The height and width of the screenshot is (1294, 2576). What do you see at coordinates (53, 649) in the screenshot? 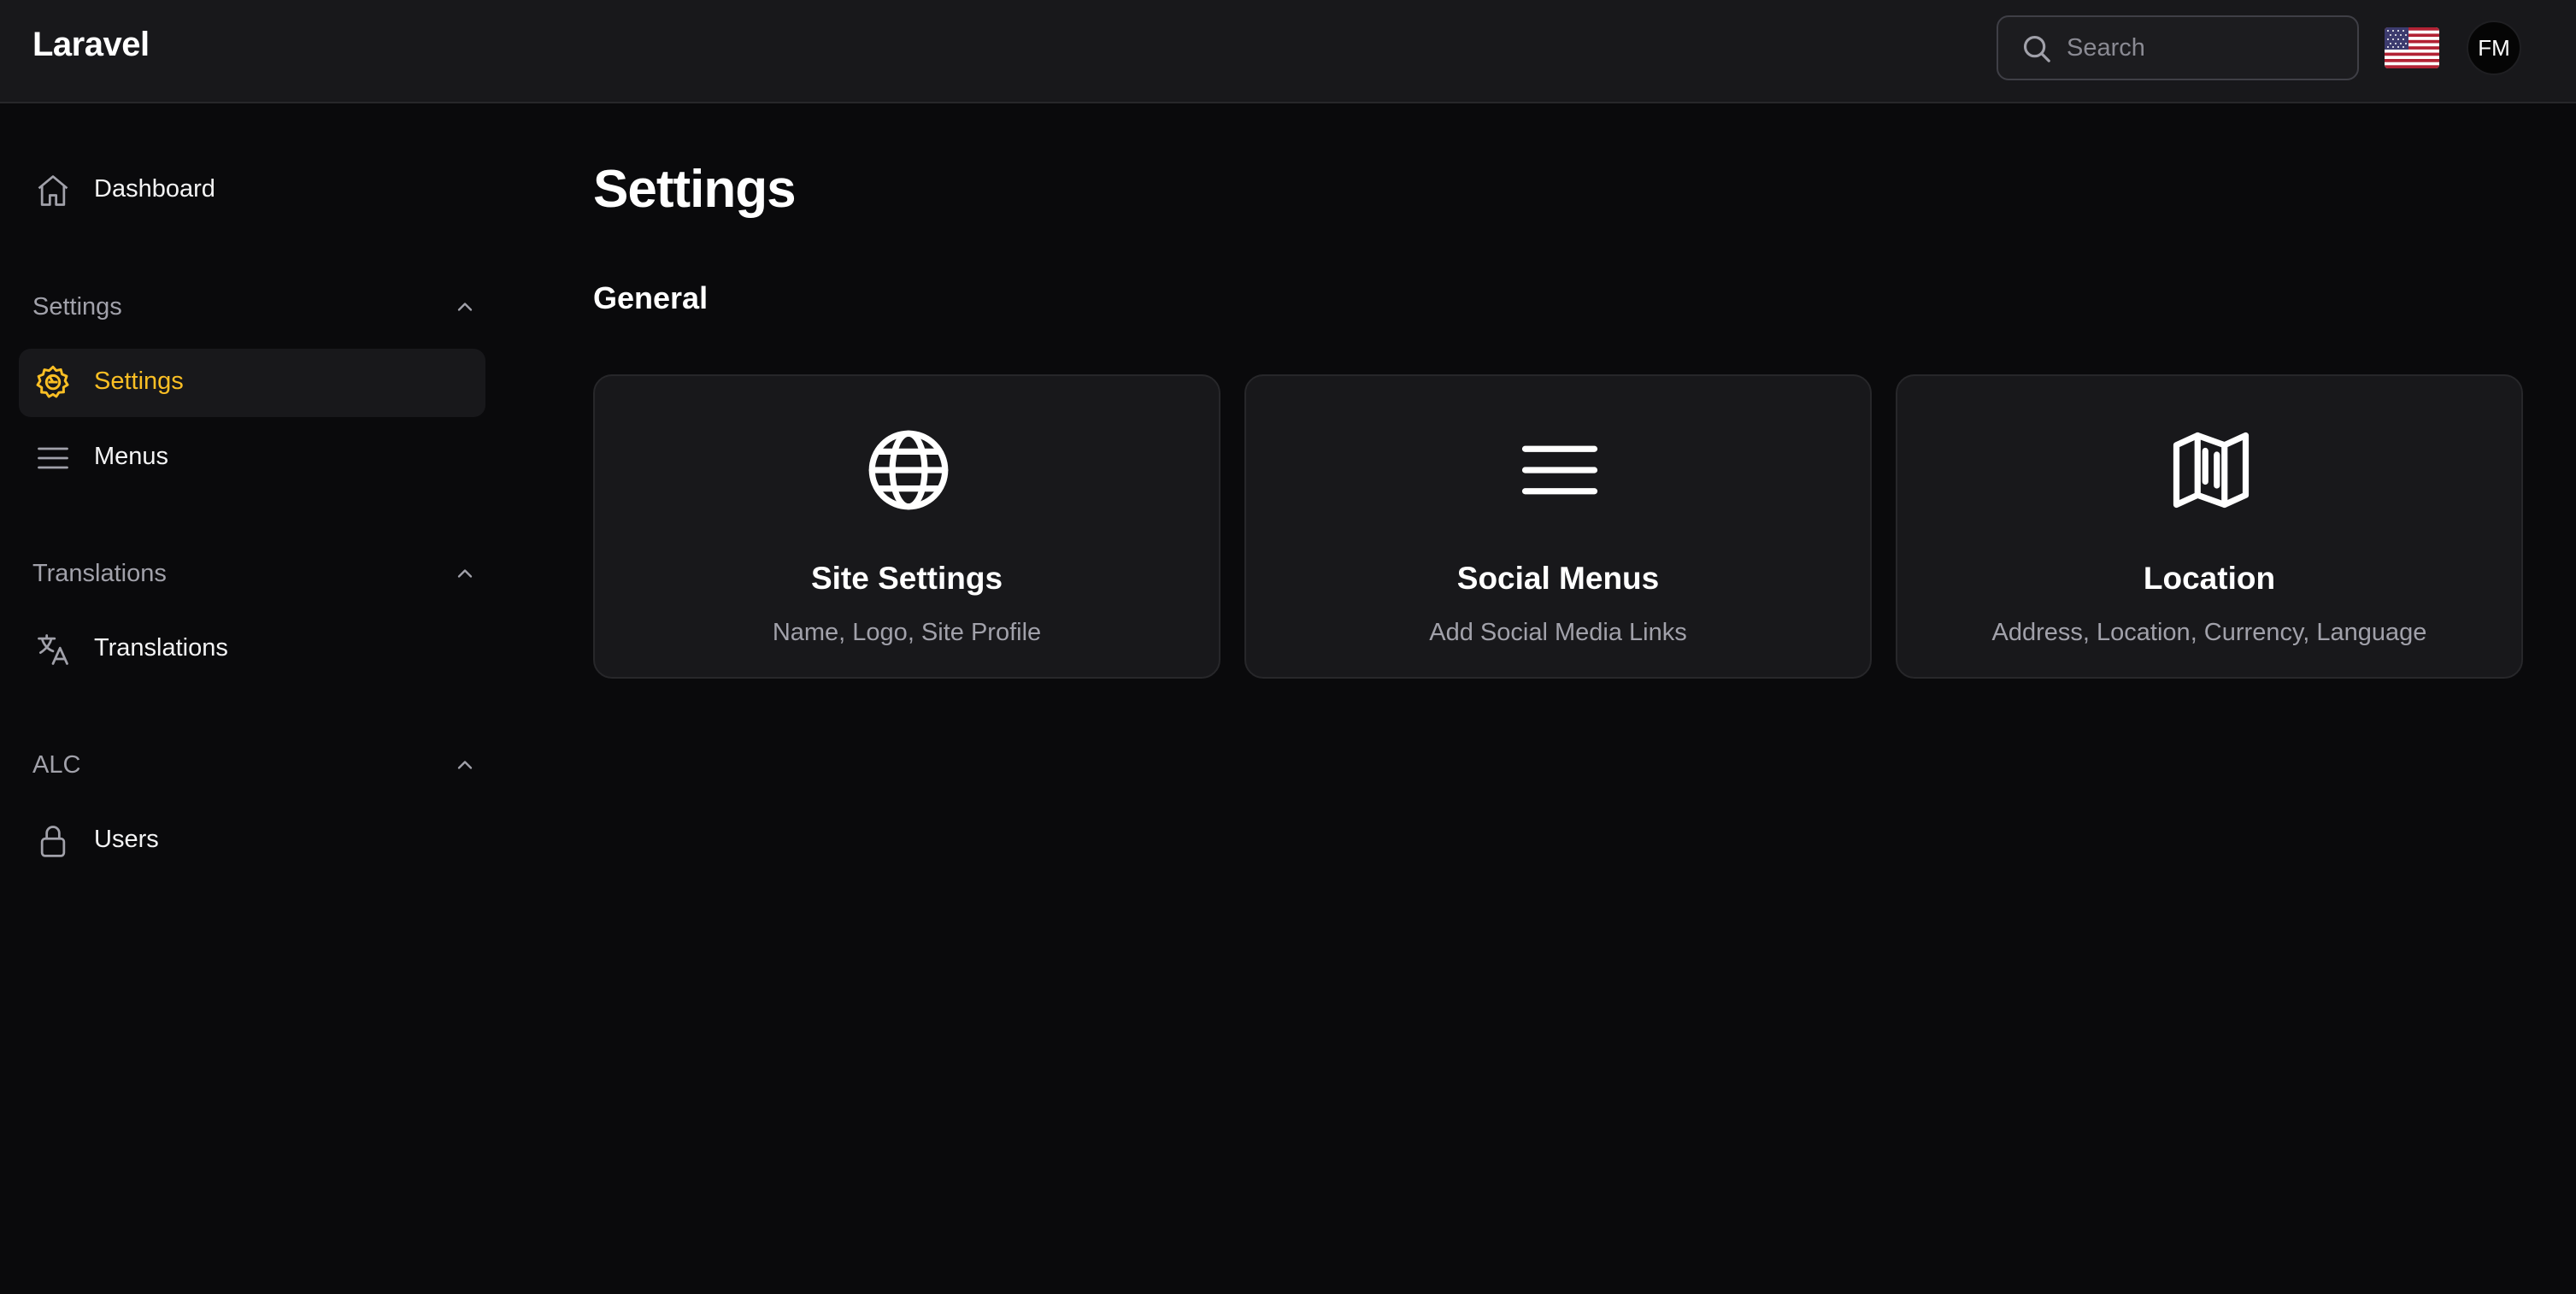
I see `translate-icon` at bounding box center [53, 649].